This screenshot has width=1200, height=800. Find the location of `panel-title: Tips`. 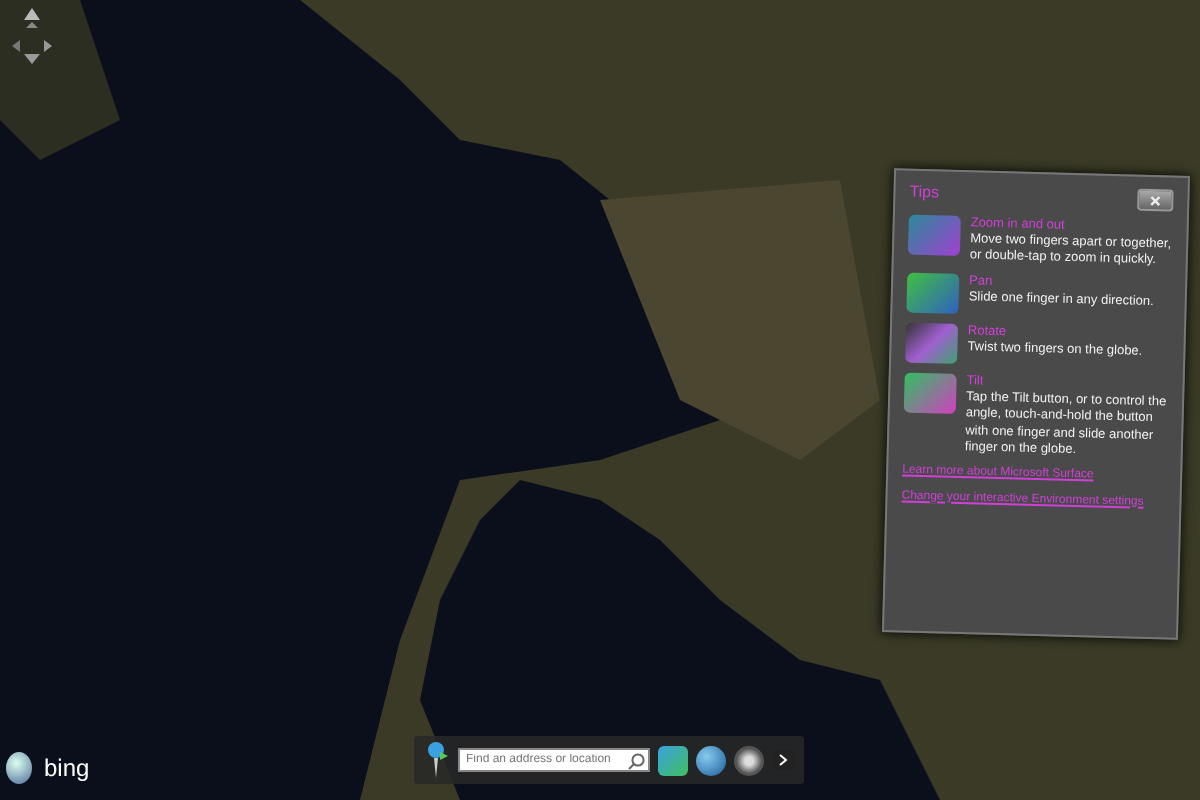

panel-title: Tips is located at coordinates (924, 192).